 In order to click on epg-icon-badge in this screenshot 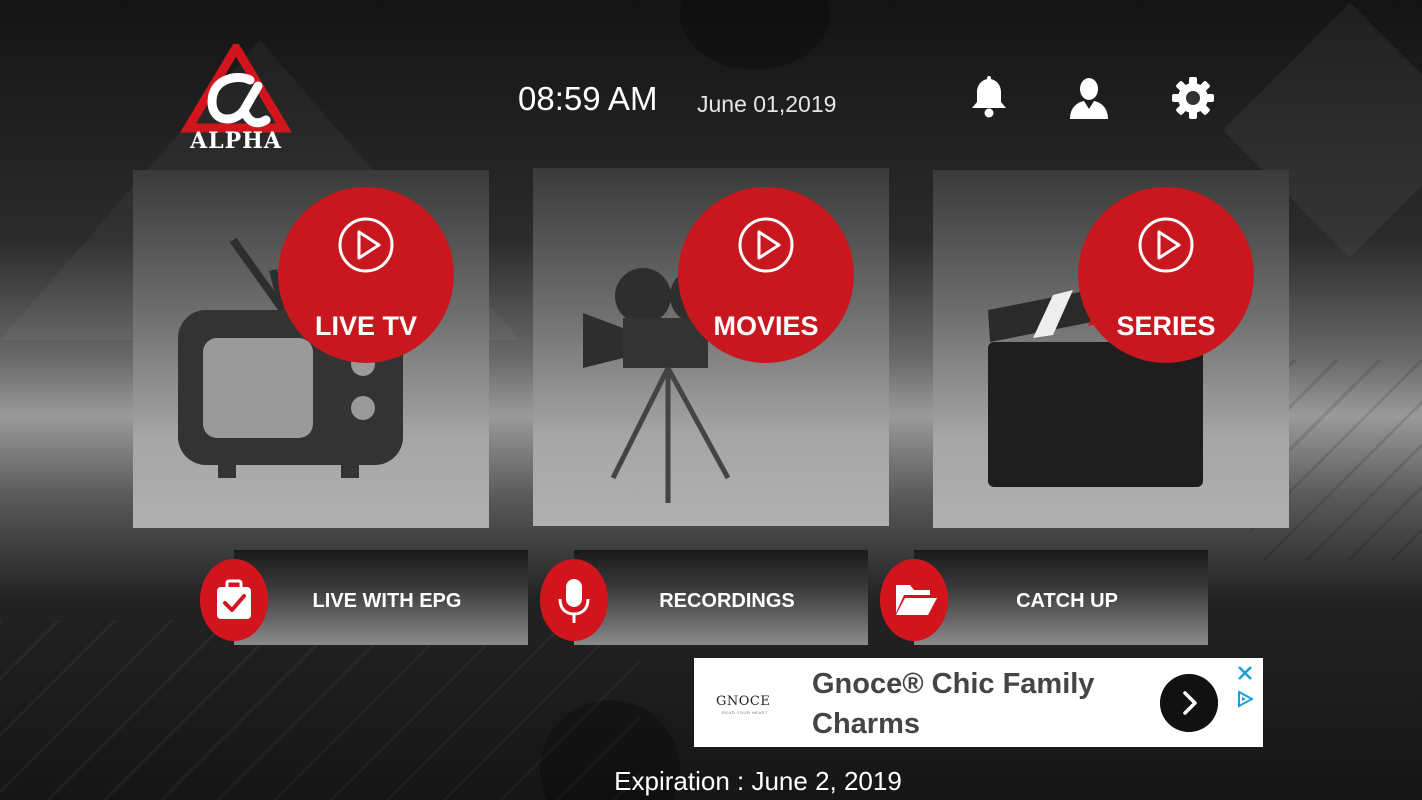, I will do `click(234, 600)`.